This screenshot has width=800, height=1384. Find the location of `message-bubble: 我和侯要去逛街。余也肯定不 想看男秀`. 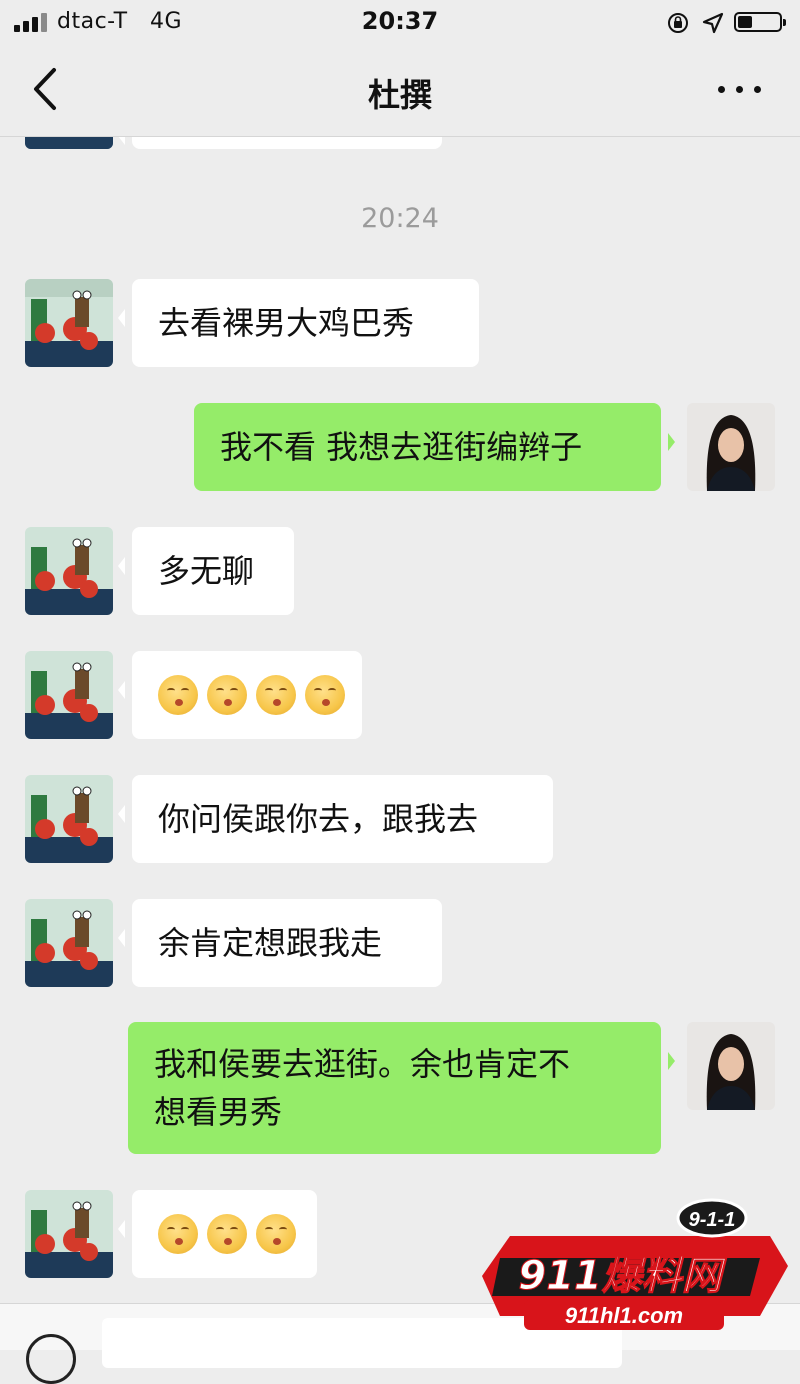

message-bubble: 我和侯要去逛街。余也肯定不 想看男秀 is located at coordinates (401, 1088).